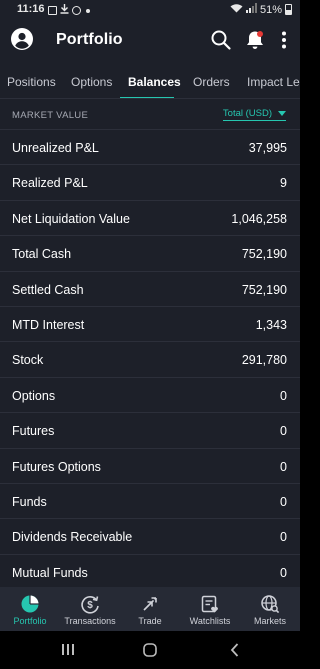 The width and height of the screenshot is (320, 669). Describe the element at coordinates (150, 254) in the screenshot. I see `balance-row-total-cash: Total Cash 752,190` at that location.